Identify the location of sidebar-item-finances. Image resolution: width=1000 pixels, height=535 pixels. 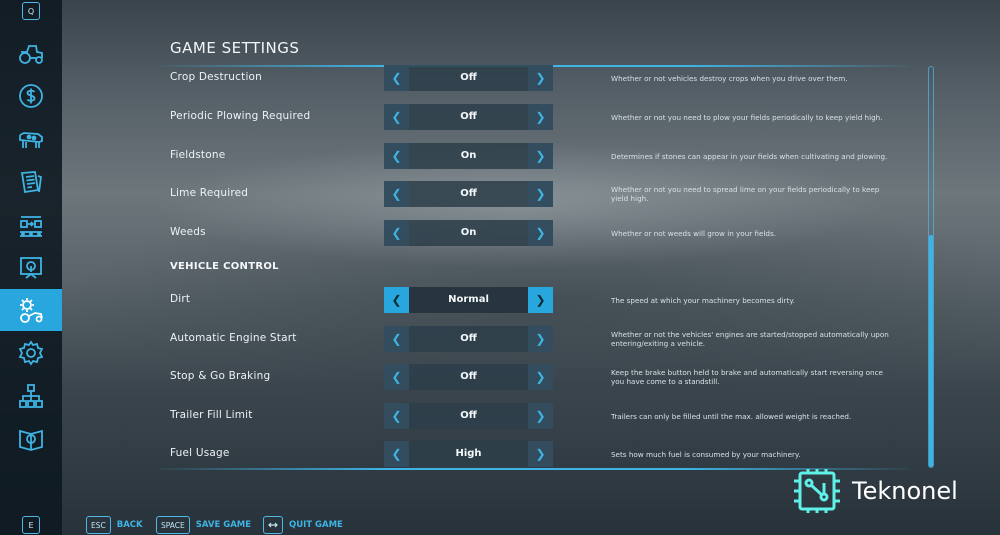
(31, 96).